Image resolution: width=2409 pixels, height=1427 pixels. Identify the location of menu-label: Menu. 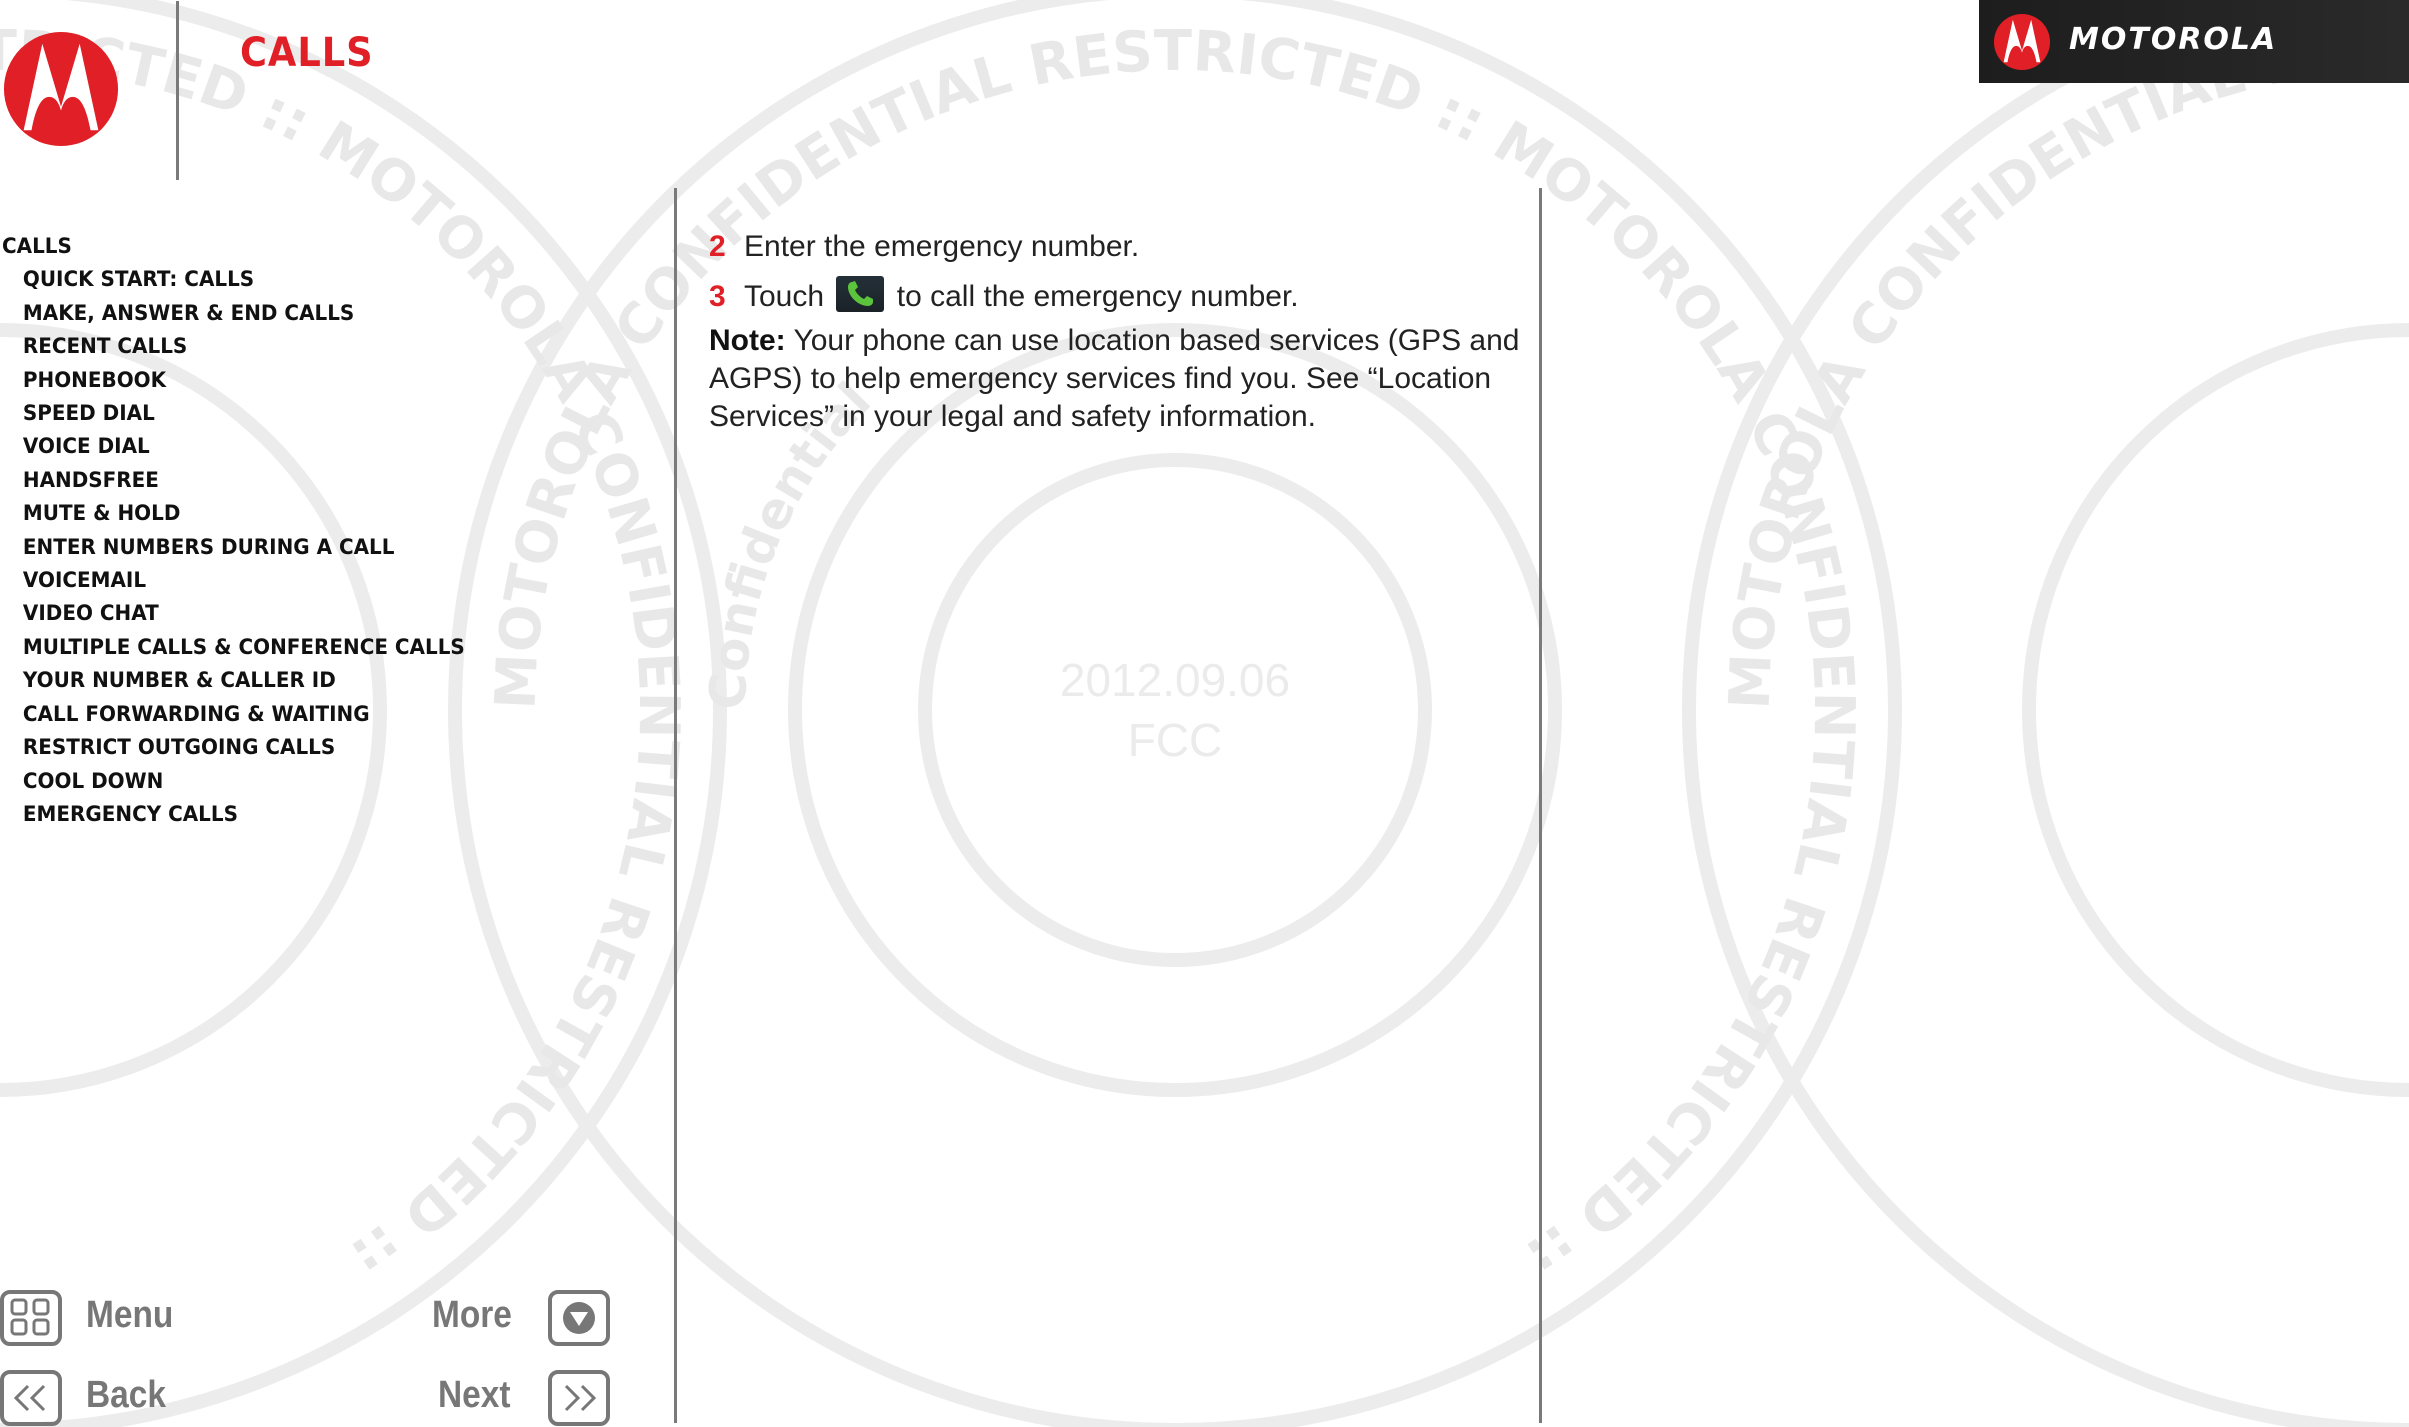
(130, 1315).